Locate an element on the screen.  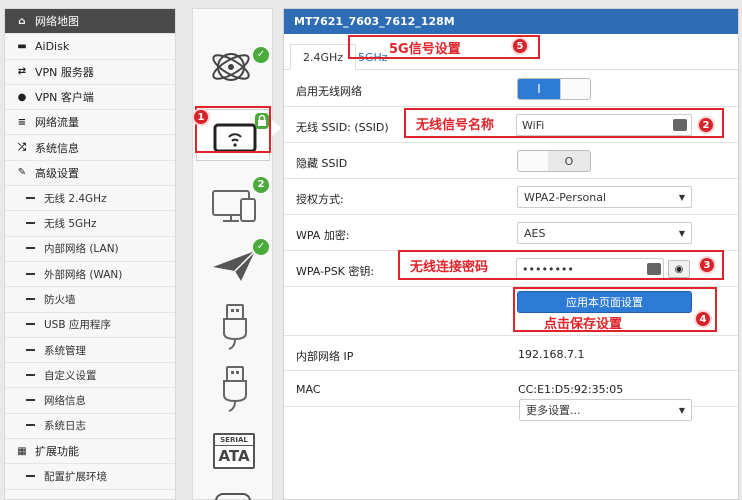
sidebar-item-extensions: ▦ 扩展功能 is located at coordinates (90, 452).